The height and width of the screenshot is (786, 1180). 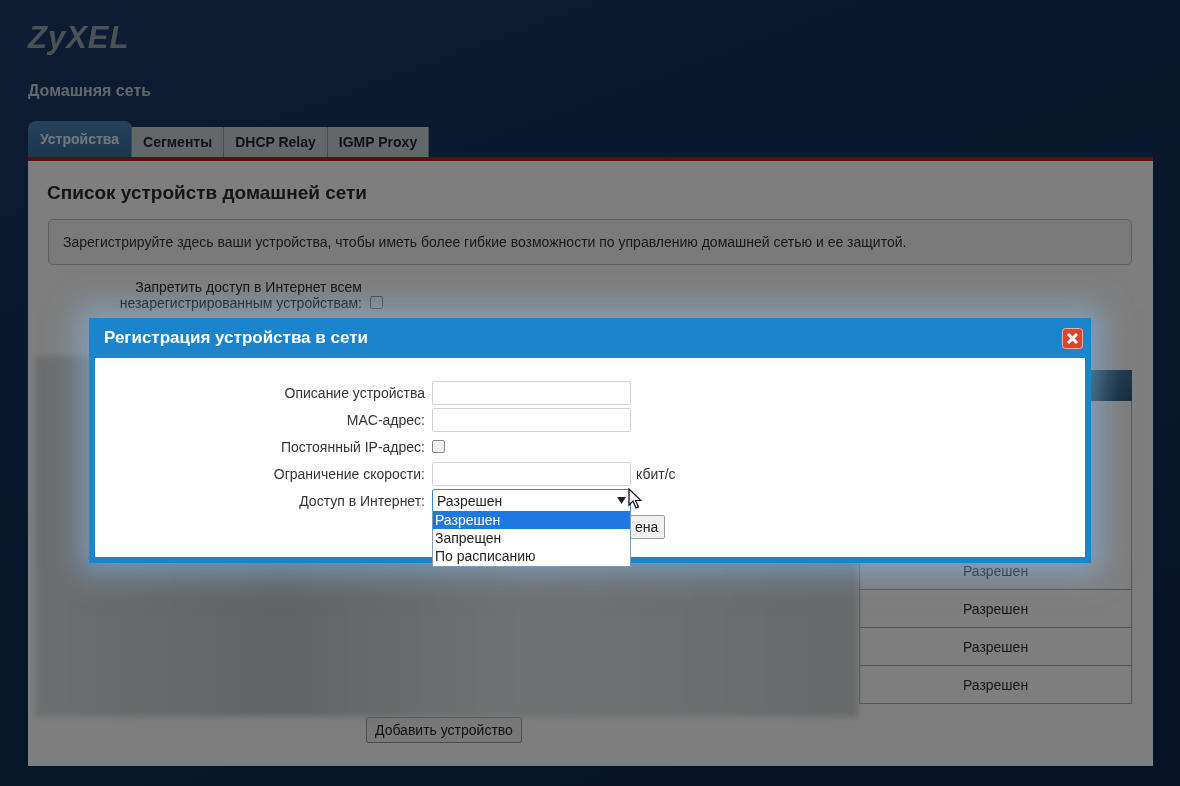 I want to click on field-label: MAC-адрес:, so click(x=385, y=419).